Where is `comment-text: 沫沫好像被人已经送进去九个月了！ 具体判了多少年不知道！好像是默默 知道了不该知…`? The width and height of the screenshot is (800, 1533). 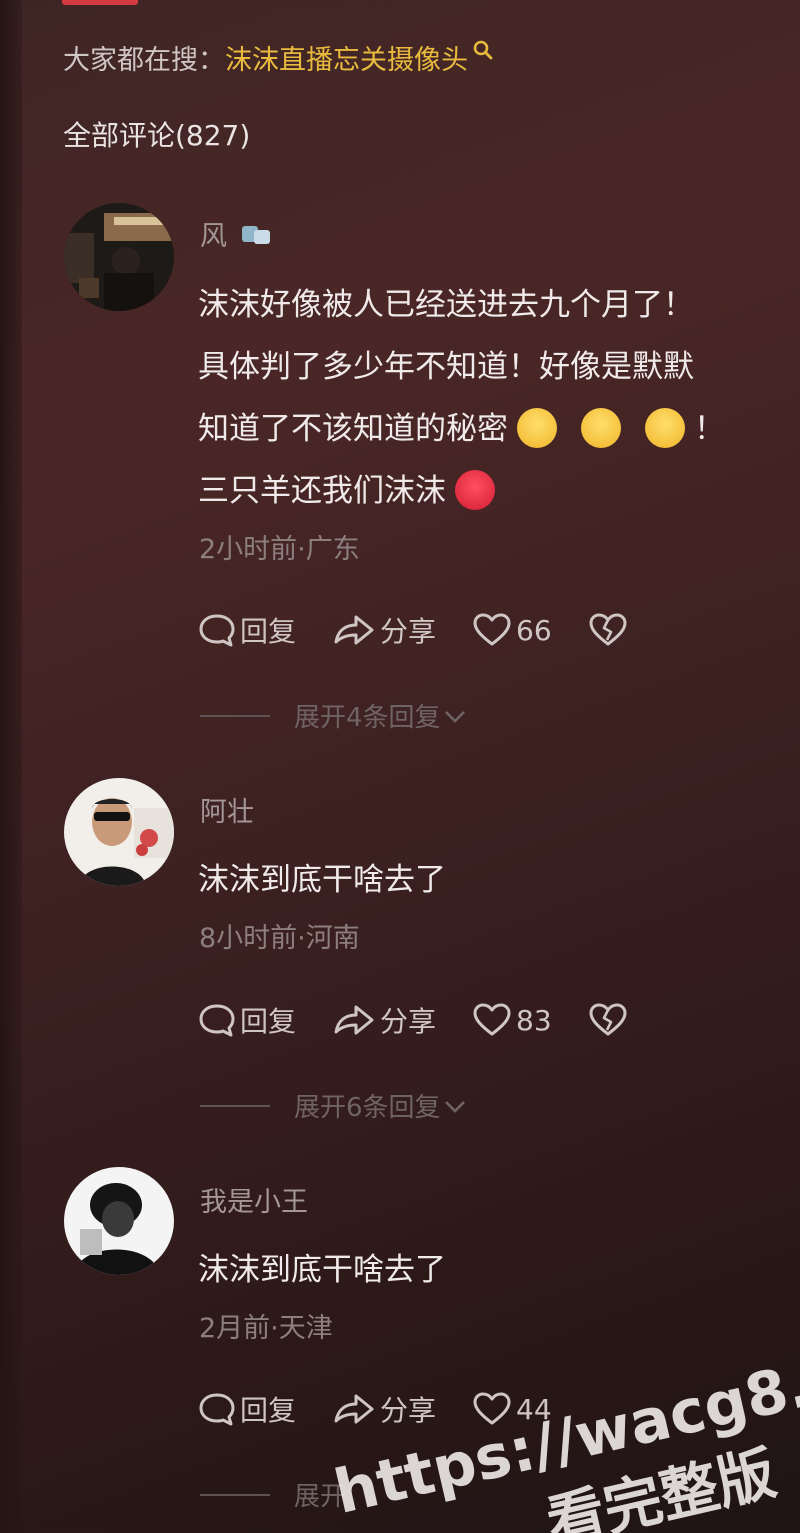 comment-text: 沫沫好像被人已经送进去九个月了！ 具体判了多少年不知道！好像是默默 知道了不该知… is located at coordinates (461, 398).